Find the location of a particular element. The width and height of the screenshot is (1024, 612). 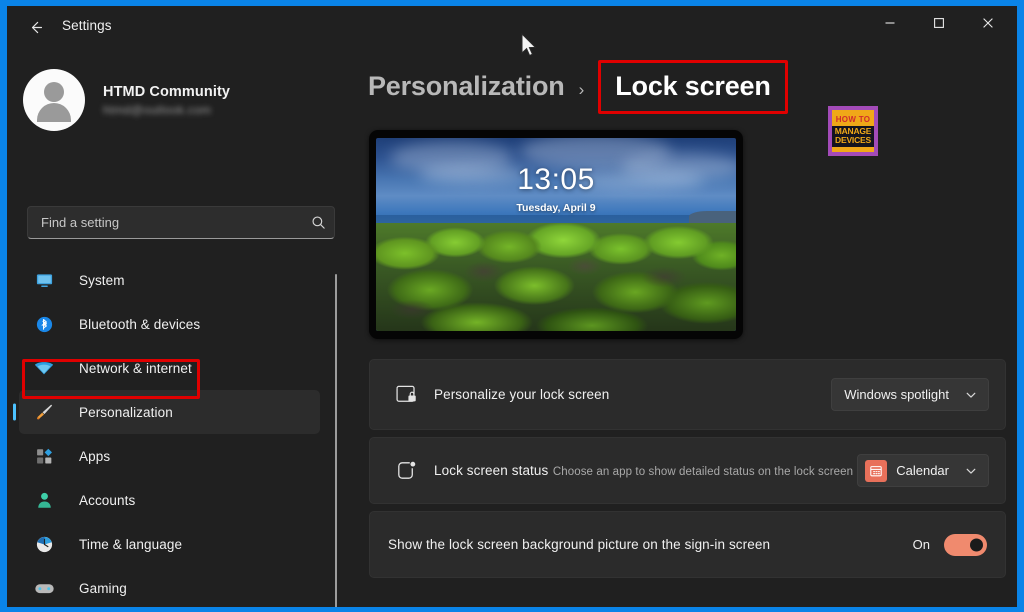

toggle-wrap: On is located at coordinates (949, 544).